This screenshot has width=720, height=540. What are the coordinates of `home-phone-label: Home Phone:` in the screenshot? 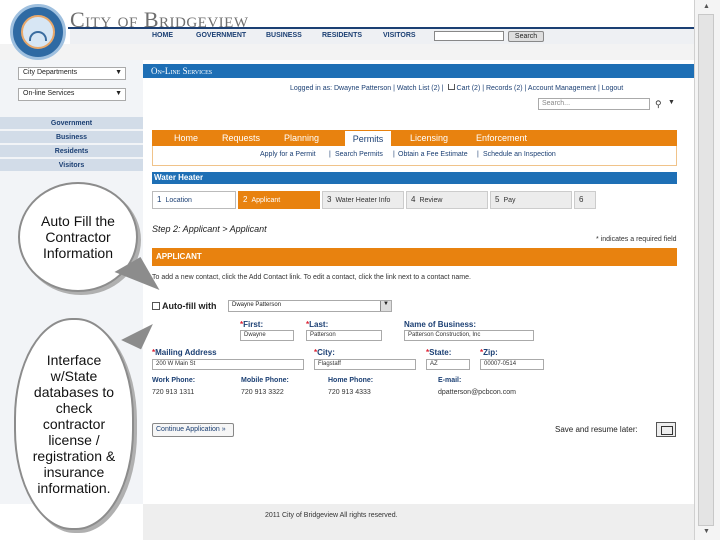 It's located at (351, 380).